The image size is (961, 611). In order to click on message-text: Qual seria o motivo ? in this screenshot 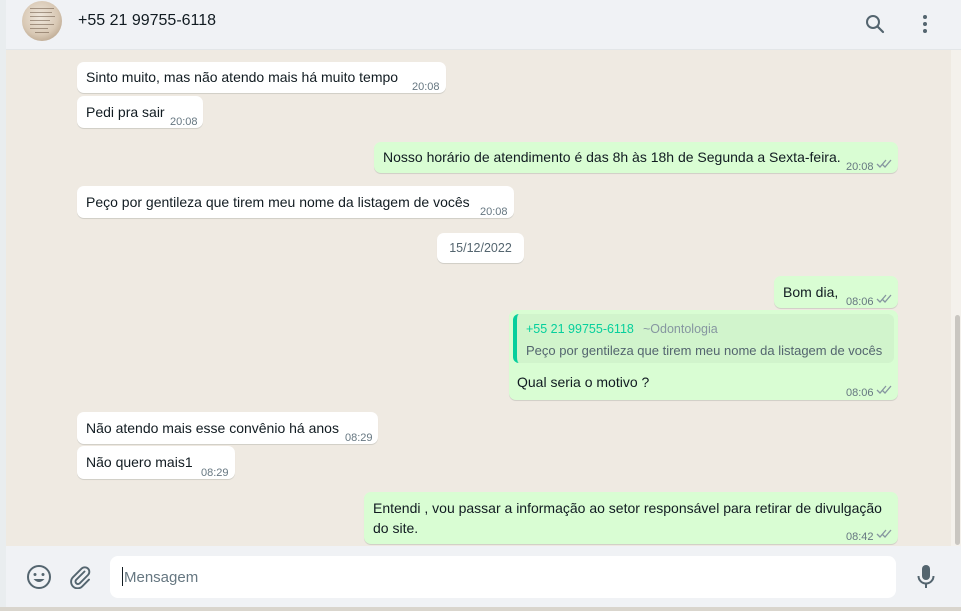, I will do `click(583, 382)`.